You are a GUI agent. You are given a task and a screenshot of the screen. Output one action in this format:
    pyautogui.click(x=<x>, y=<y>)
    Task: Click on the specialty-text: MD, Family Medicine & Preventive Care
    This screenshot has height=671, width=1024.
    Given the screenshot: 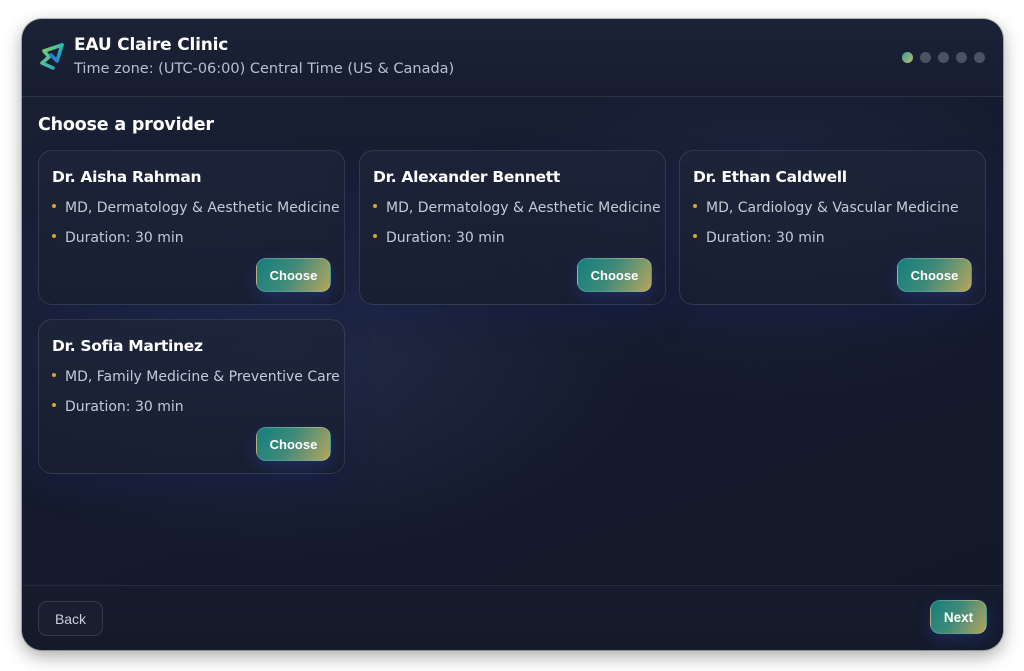 What is the action you would take?
    pyautogui.click(x=202, y=377)
    